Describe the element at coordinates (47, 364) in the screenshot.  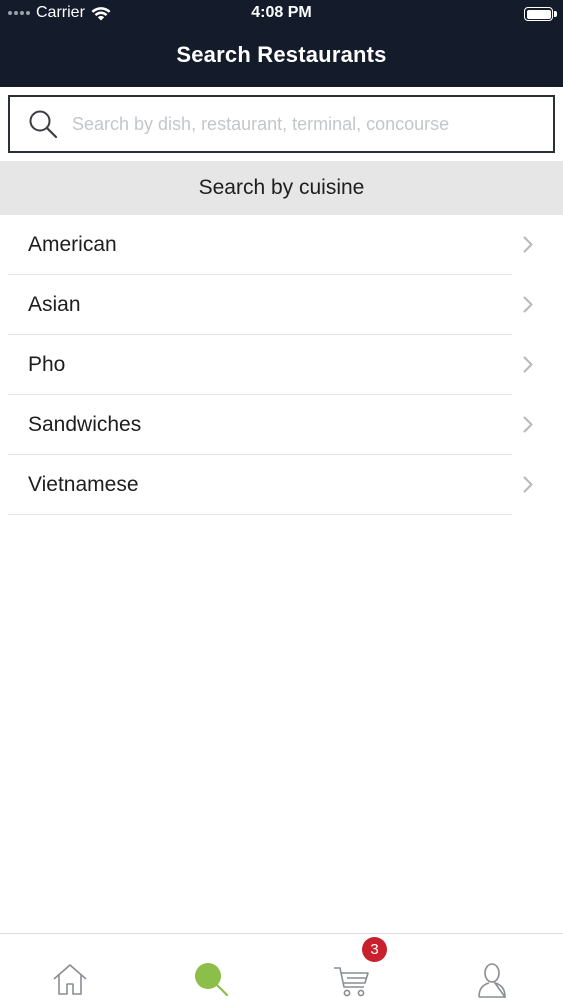
I see `cuisine-item-label: Pho` at that location.